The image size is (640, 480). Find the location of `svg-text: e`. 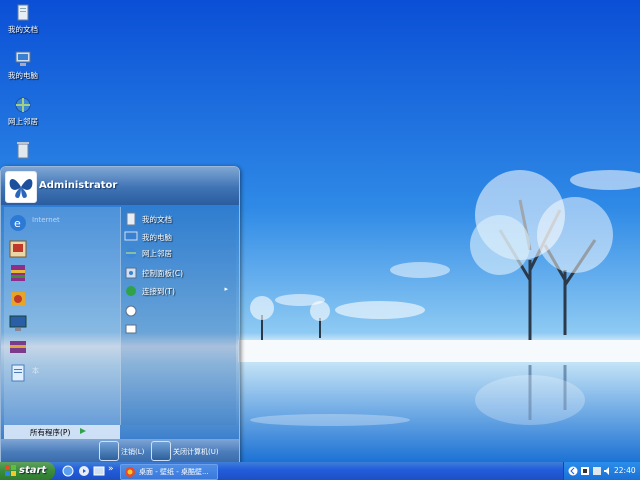

svg-text: e is located at coordinates (17, 223).